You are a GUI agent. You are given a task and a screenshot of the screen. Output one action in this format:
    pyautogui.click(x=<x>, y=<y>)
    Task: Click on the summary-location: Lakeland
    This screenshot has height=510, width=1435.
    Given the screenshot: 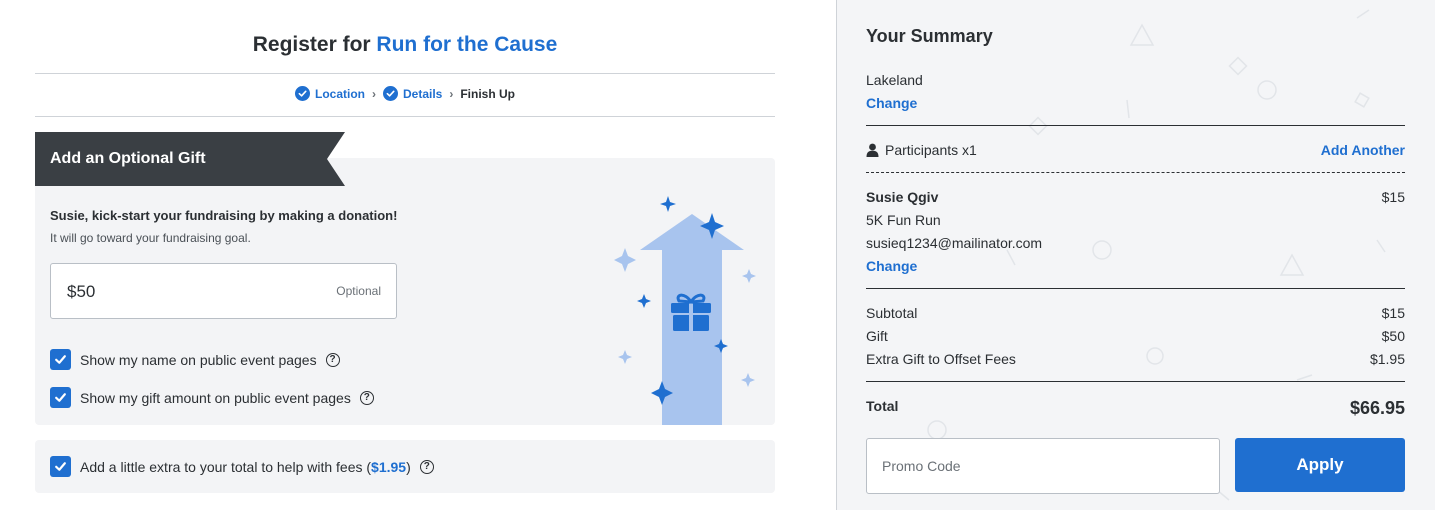 What is the action you would take?
    pyautogui.click(x=894, y=80)
    